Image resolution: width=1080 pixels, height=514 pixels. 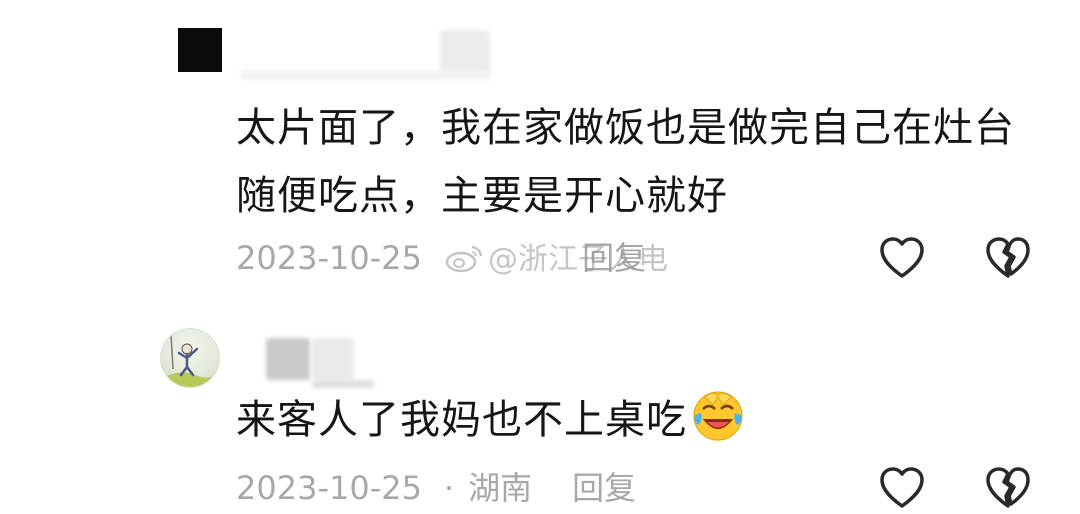 I want to click on watermark-text: @浙江子人电, so click(x=578, y=259).